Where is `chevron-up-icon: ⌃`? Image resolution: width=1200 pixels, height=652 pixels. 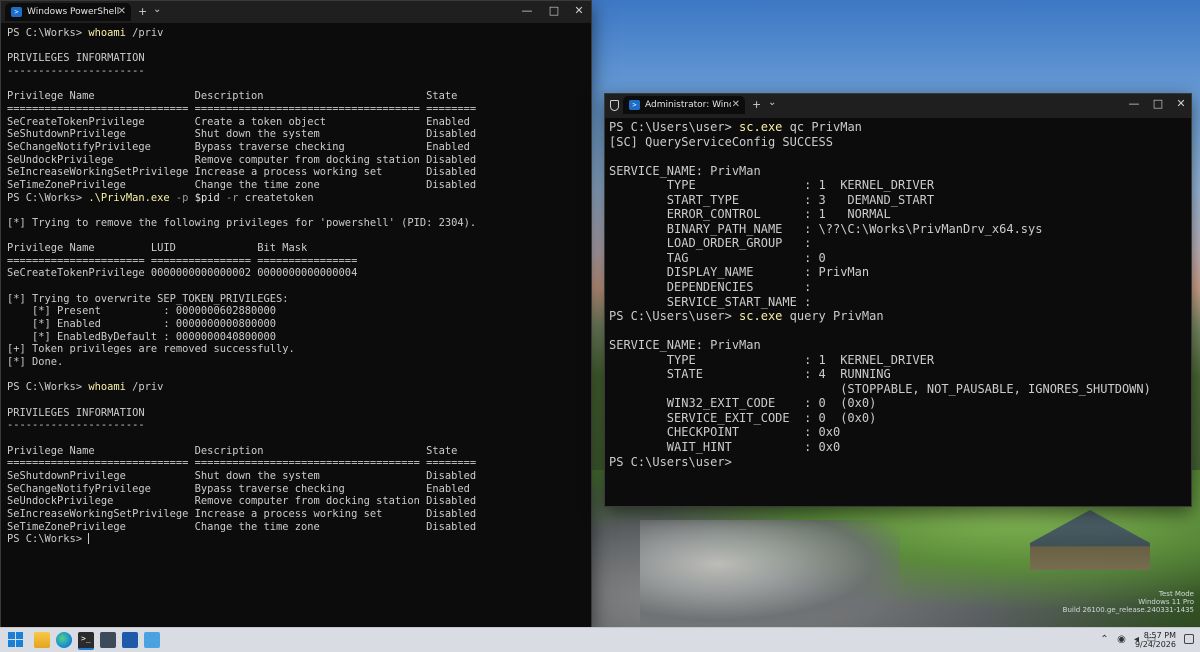
chevron-up-icon: ⌃ is located at coordinates (1104, 639).